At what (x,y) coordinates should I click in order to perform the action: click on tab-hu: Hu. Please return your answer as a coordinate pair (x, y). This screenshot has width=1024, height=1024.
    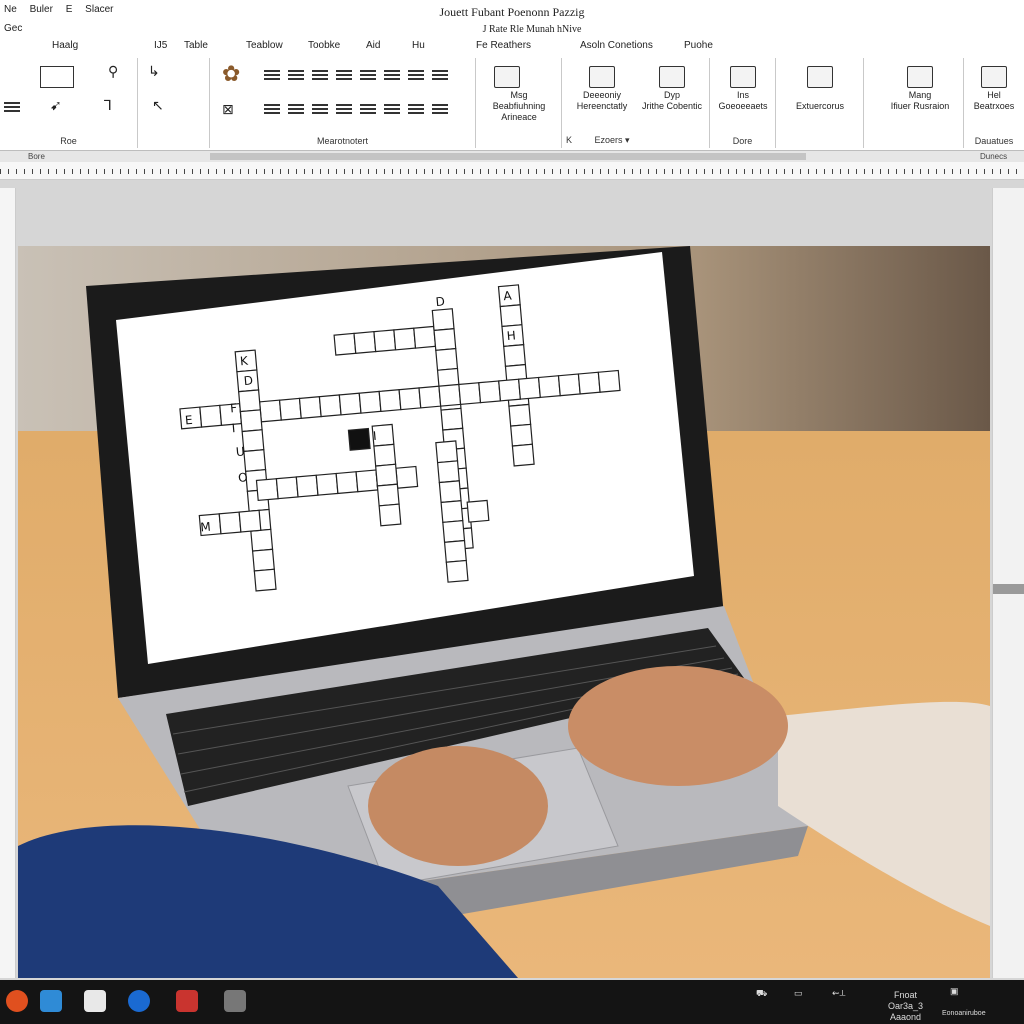
    Looking at the image, I should click on (418, 45).